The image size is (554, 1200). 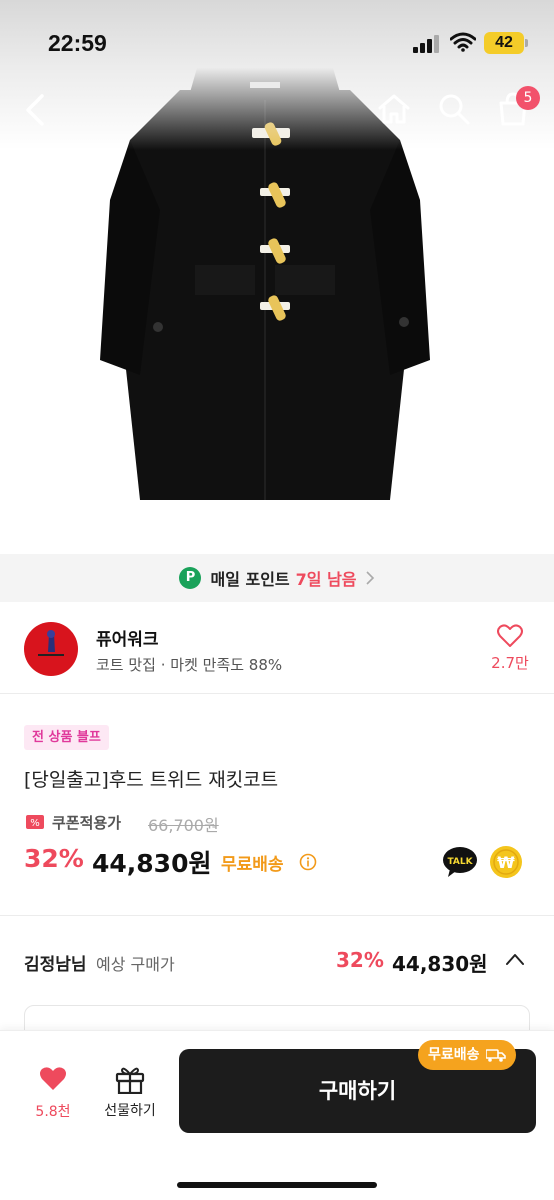 What do you see at coordinates (250, 579) in the screenshot?
I see `points-label: 매일 포인트` at bounding box center [250, 579].